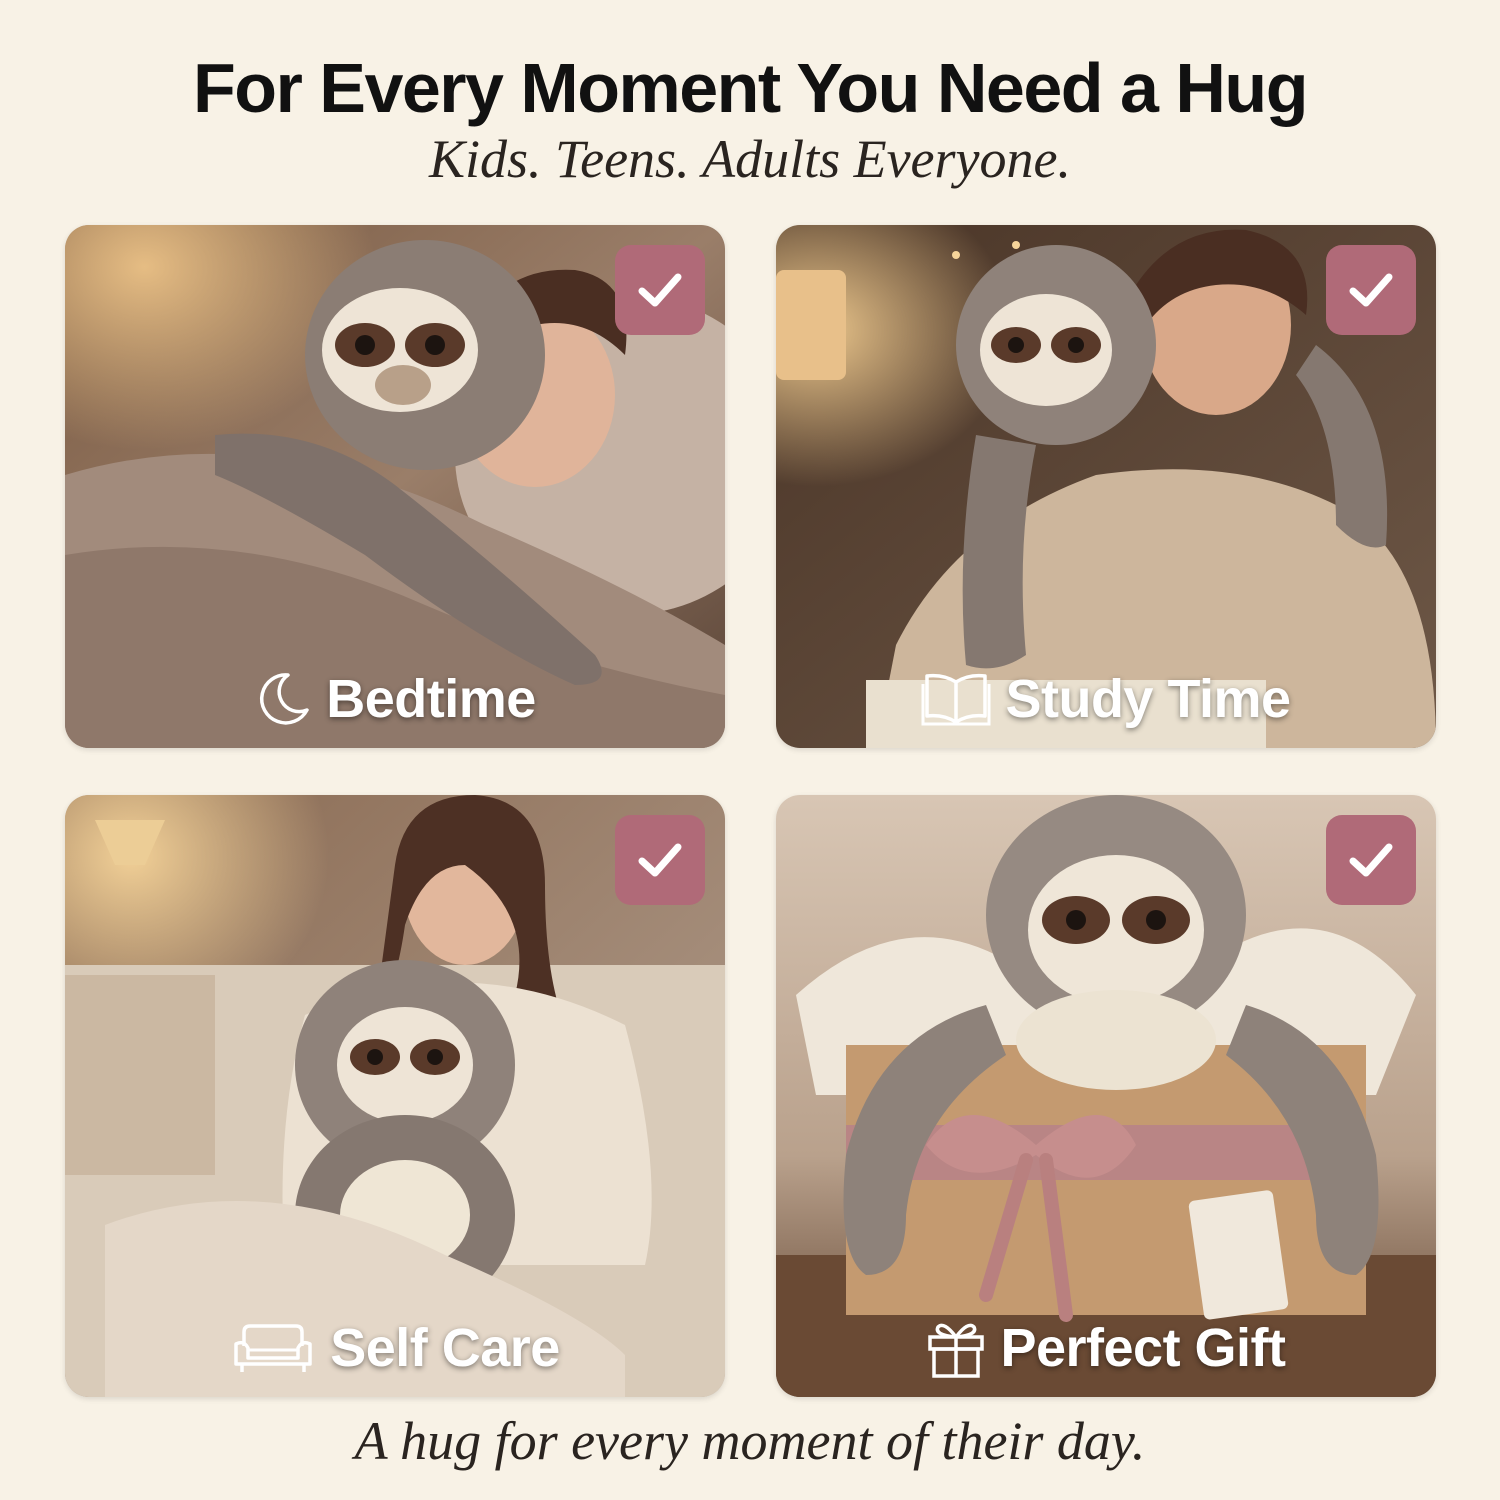 This screenshot has height=1500, width=1500. I want to click on book-icon, so click(956, 699).